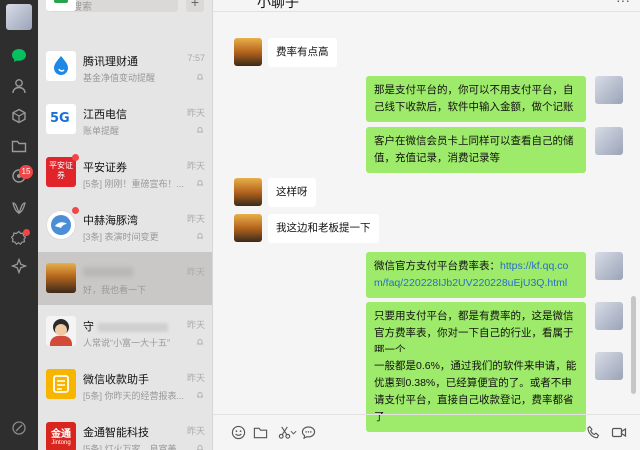  I want to click on conversation-item-selected: 好，我也看一下 昨天, so click(125, 278).